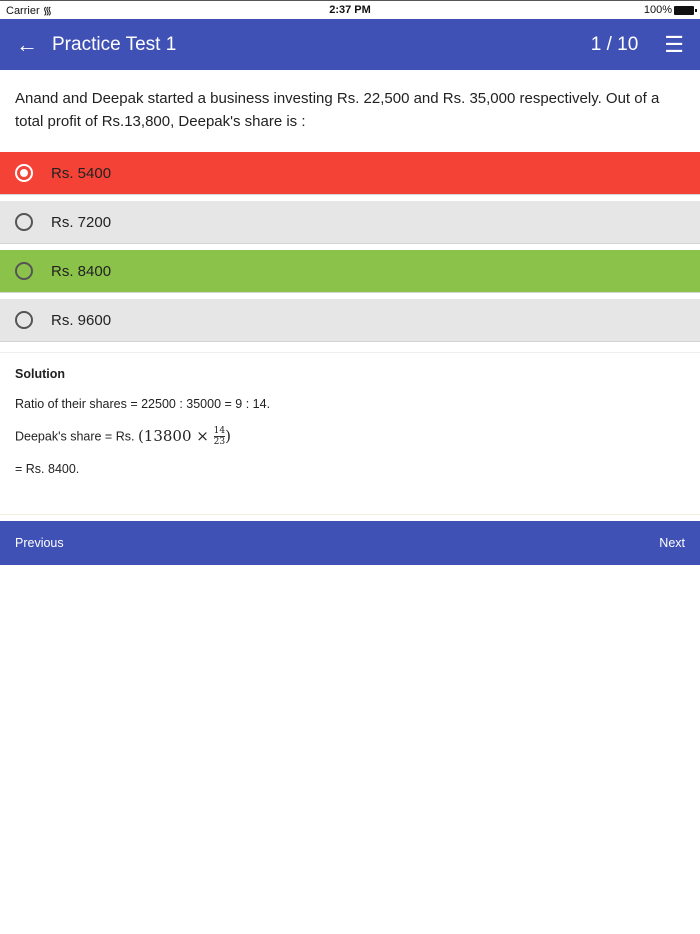 The image size is (700, 934). I want to click on option-label: Rs. 7200, so click(81, 222).